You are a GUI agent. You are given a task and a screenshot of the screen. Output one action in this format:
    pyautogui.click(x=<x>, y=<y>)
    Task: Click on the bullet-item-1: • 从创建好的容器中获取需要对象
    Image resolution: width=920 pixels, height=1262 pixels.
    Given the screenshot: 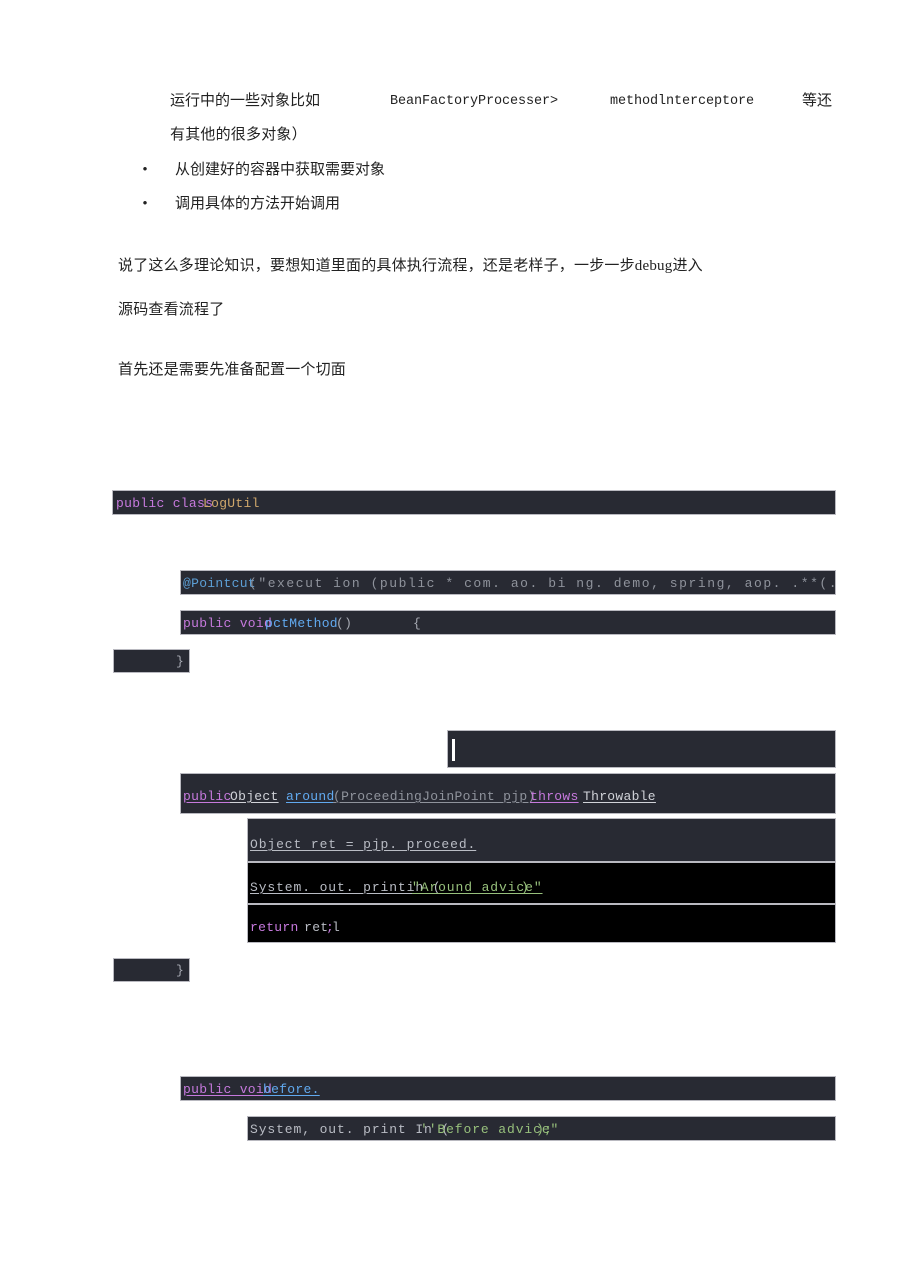 What is the action you would take?
    pyautogui.click(x=262, y=170)
    